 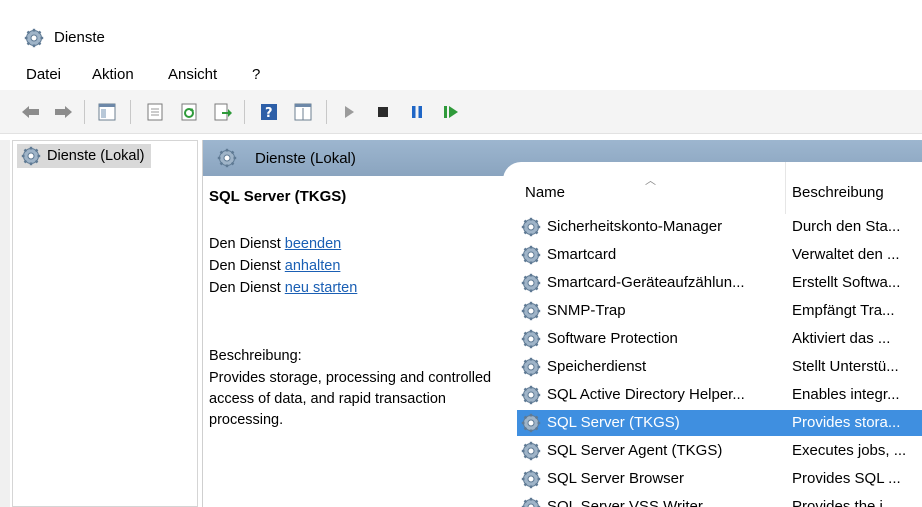 I want to click on toolbar: ?, so click(x=461, y=112).